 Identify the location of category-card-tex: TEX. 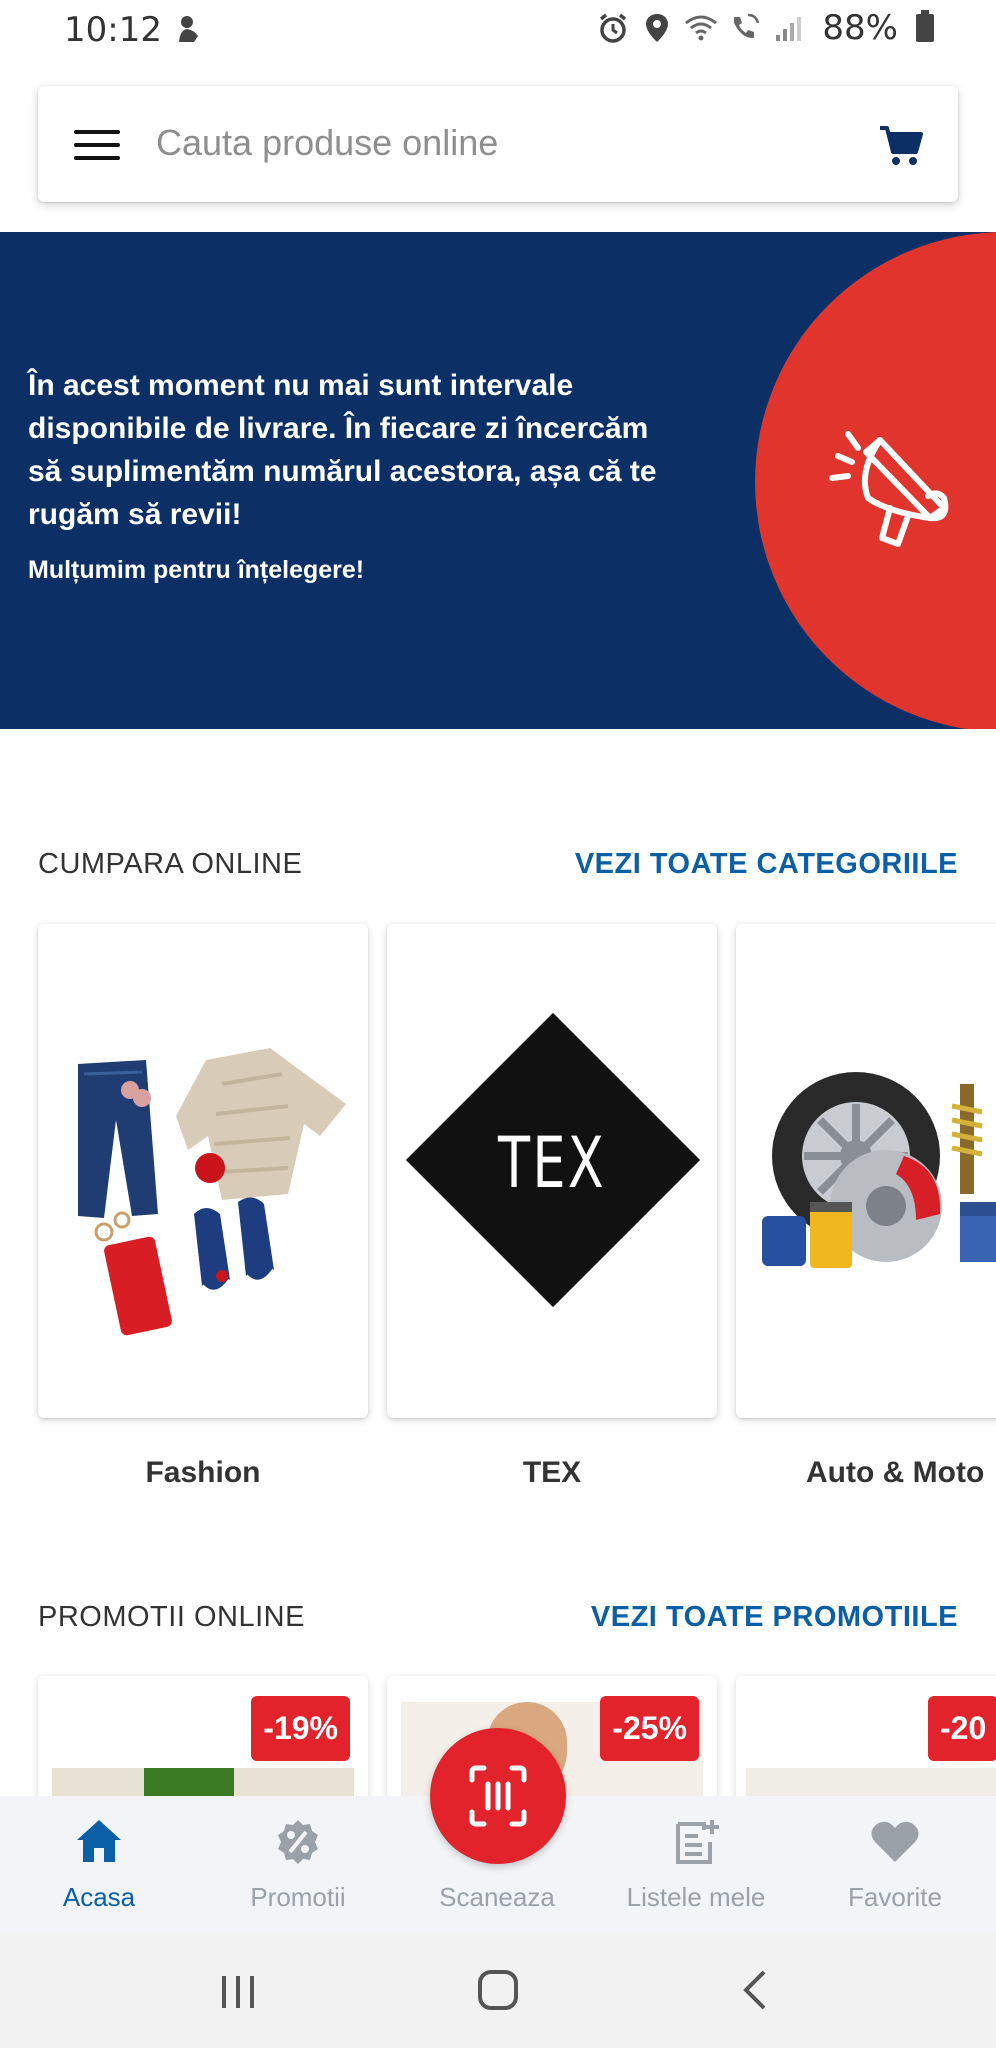
(552, 1171).